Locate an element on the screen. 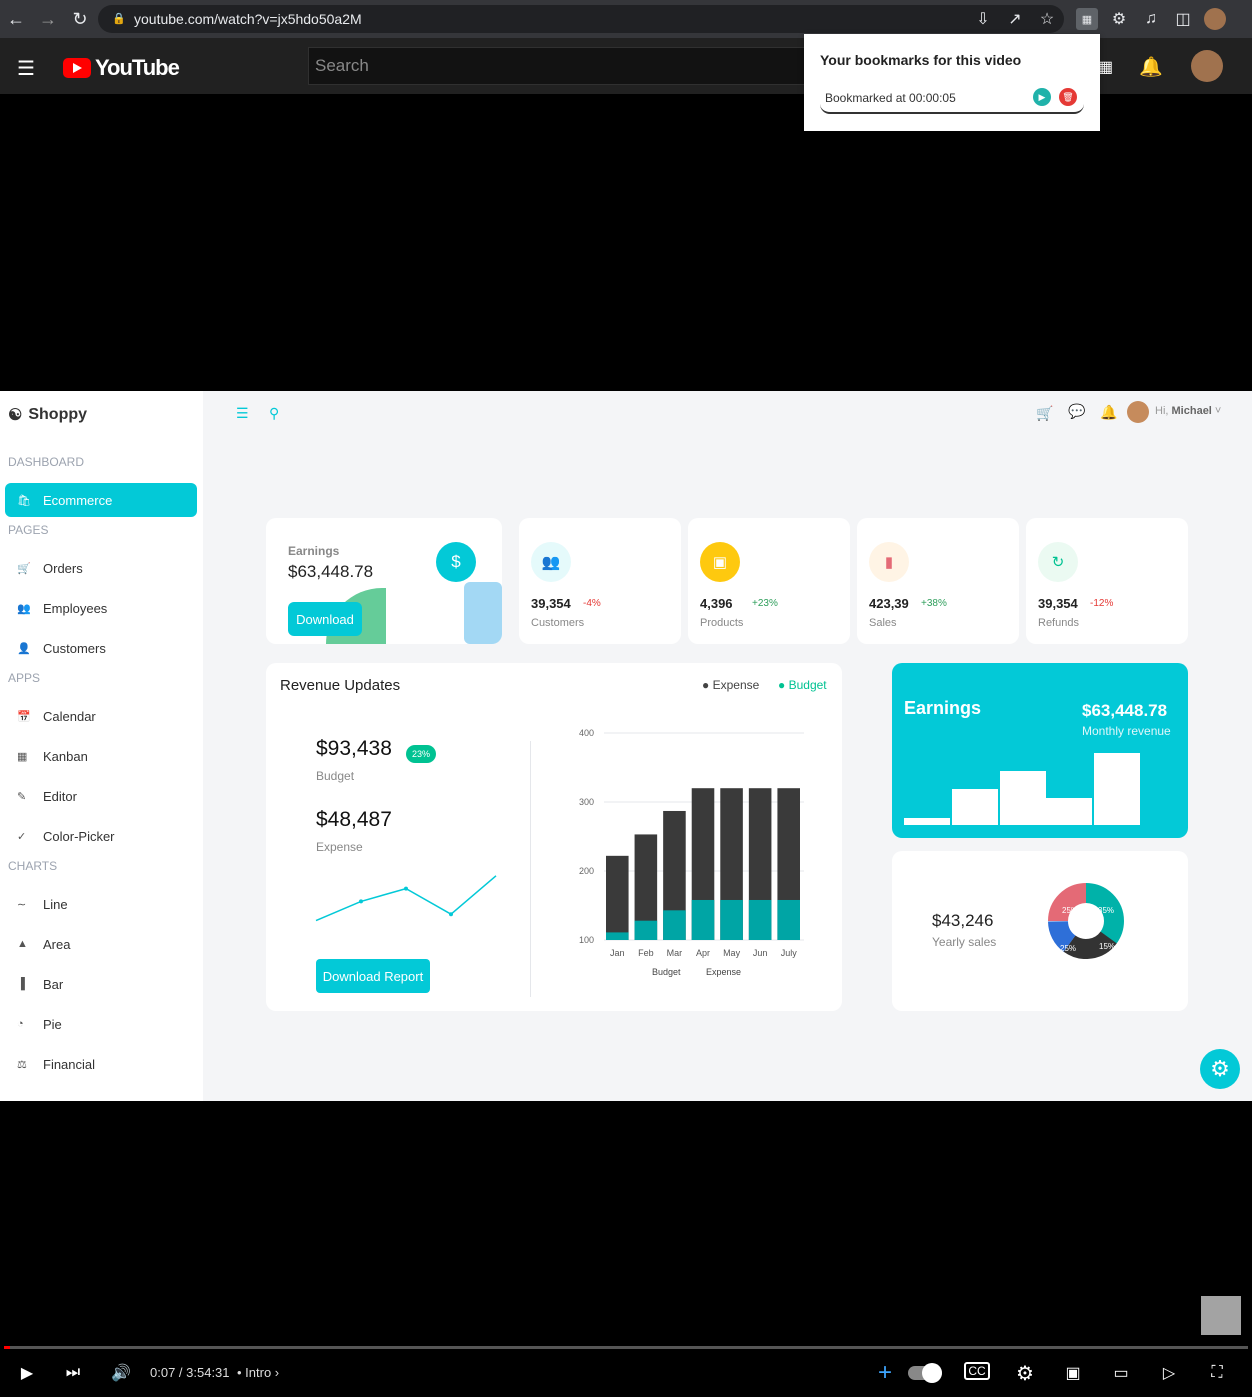  stat-icon: ↻ is located at coordinates (1058, 562).